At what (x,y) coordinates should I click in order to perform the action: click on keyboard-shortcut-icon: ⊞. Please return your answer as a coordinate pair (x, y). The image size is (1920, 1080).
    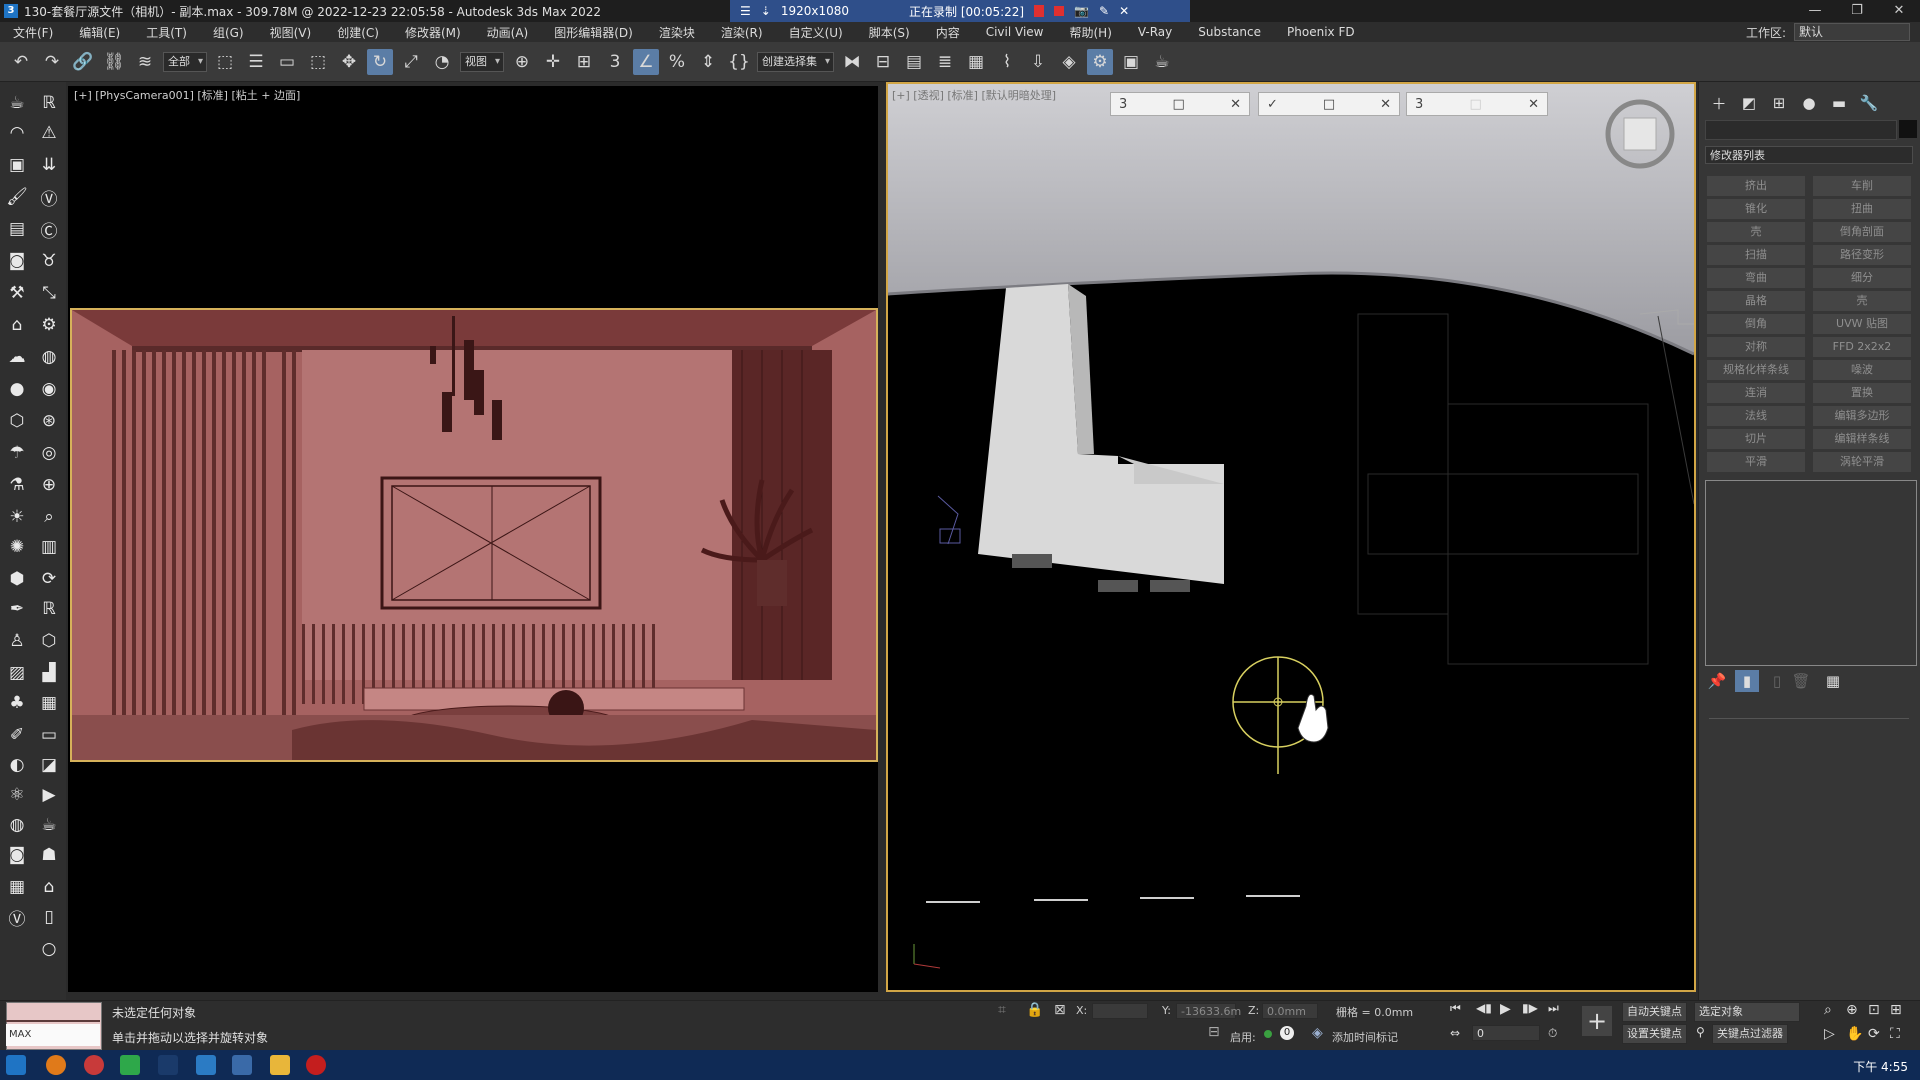
    Looking at the image, I should click on (584, 62).